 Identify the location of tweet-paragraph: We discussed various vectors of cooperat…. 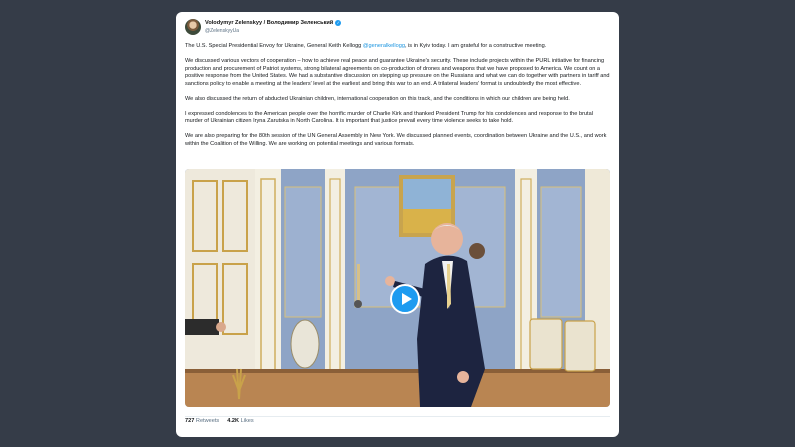
(397, 72).